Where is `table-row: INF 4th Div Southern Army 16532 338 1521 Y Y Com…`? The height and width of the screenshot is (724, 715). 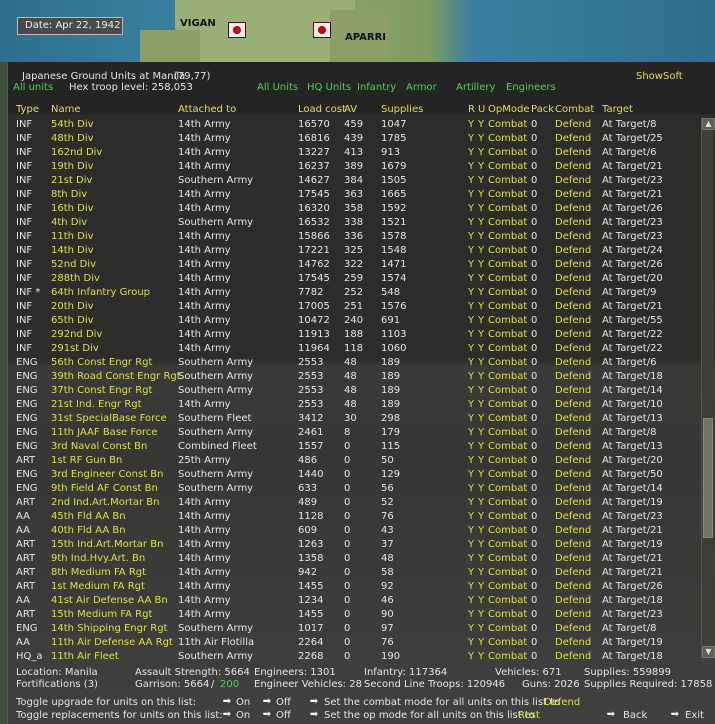
table-row: INF 4th Div Southern Army 16532 338 1521 Y Y Com… is located at coordinates (353, 223).